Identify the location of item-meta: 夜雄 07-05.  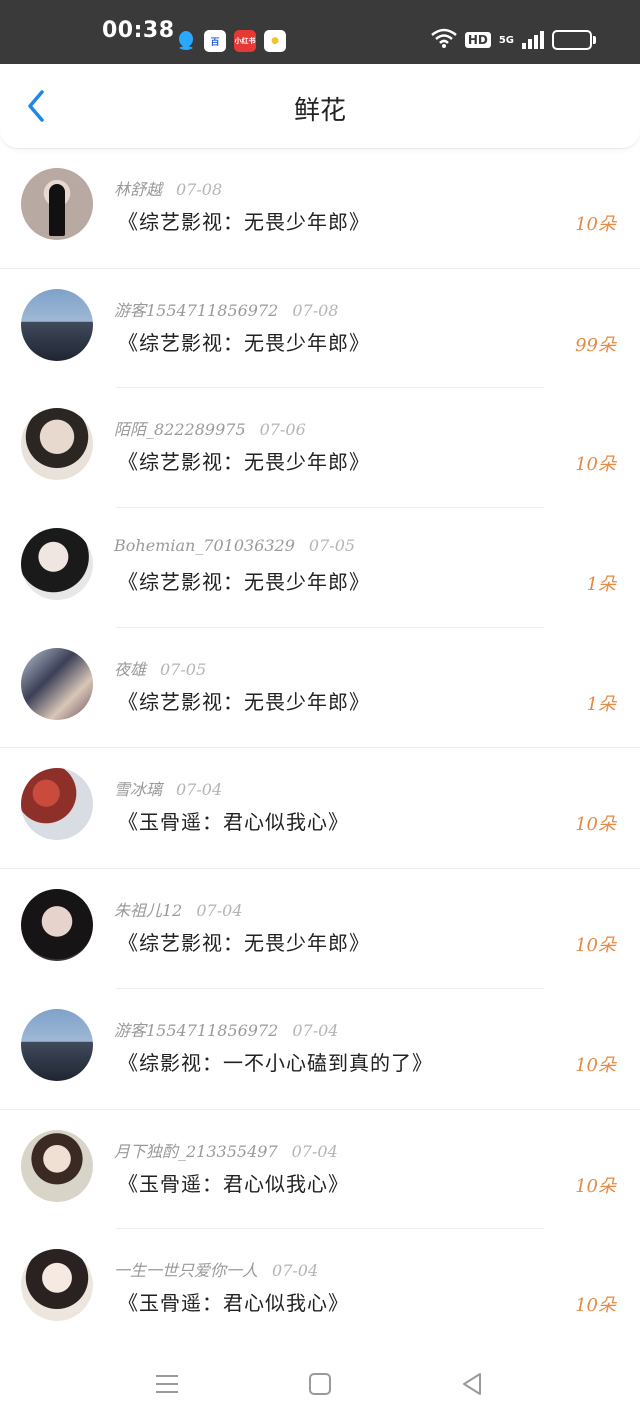
(160, 668).